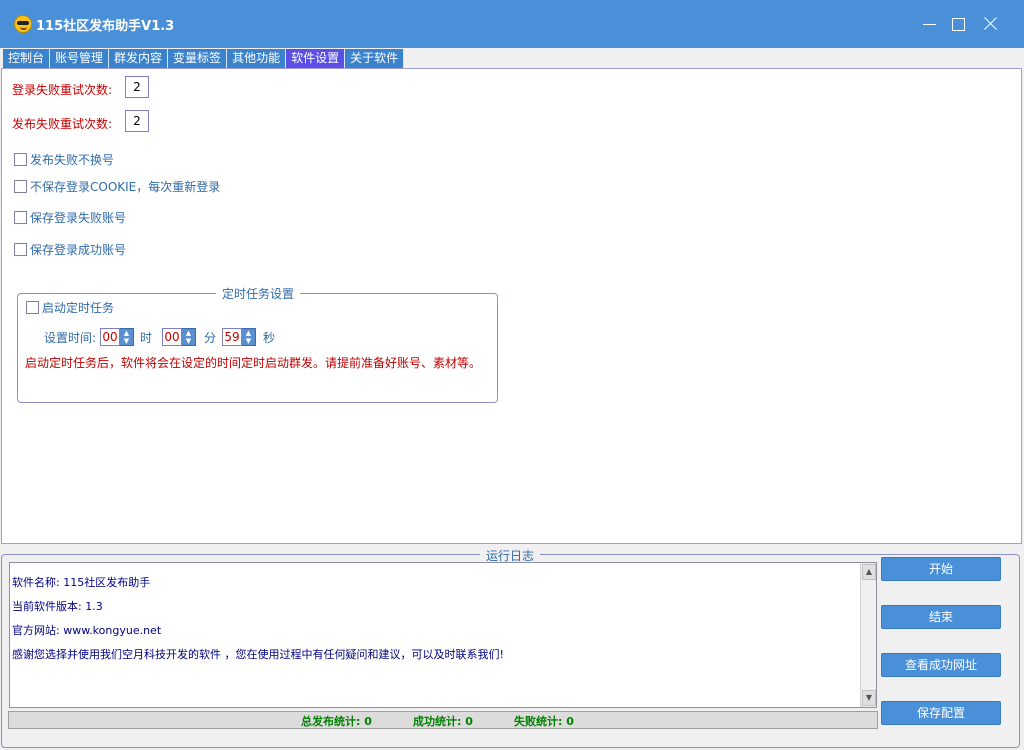  What do you see at coordinates (105, 26) in the screenshot?
I see `window-title: 115社区发布助手V1.3` at bounding box center [105, 26].